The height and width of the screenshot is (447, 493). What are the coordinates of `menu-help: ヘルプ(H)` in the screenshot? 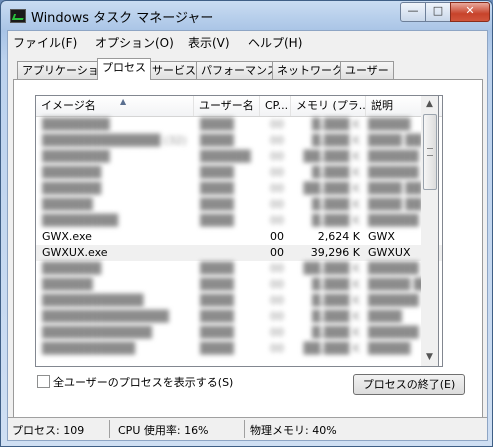 It's located at (275, 42).